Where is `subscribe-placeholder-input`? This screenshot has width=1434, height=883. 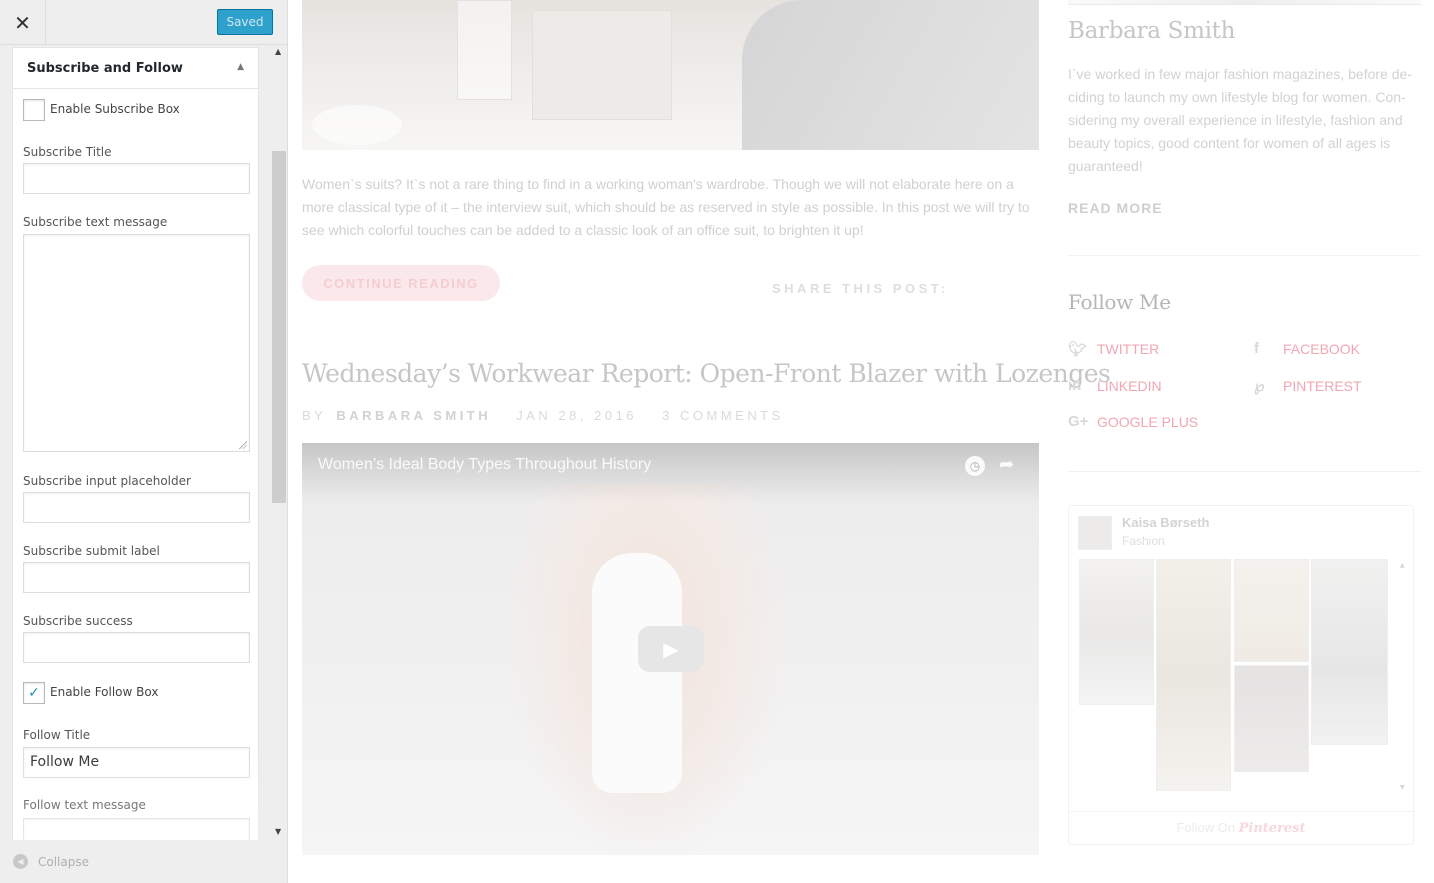
subscribe-placeholder-input is located at coordinates (136, 507).